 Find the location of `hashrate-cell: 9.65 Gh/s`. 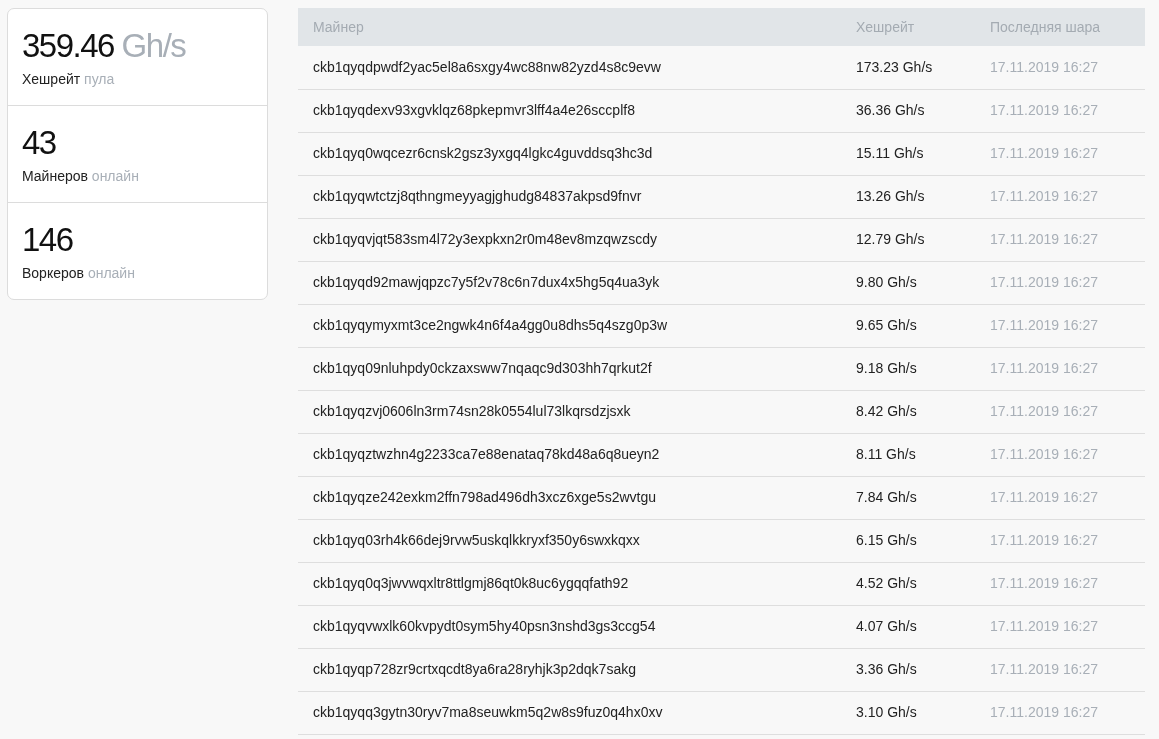

hashrate-cell: 9.65 Gh/s is located at coordinates (908, 325).